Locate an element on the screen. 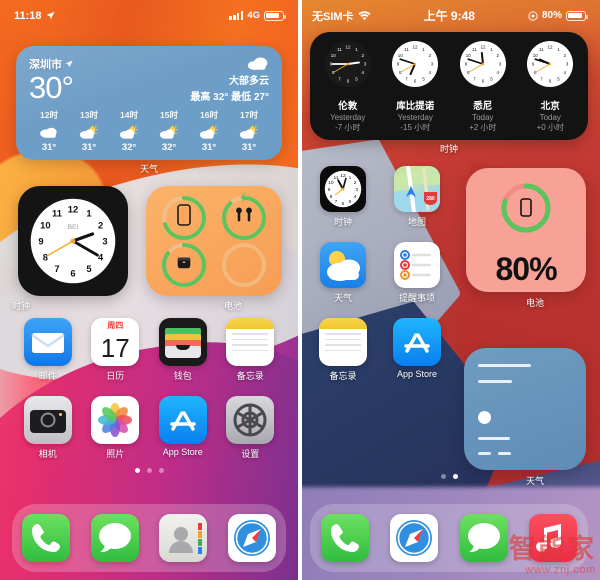 Image resolution: width=600 pixels, height=580 pixels. charging-bolt-icon is located at coordinates (243, 197).